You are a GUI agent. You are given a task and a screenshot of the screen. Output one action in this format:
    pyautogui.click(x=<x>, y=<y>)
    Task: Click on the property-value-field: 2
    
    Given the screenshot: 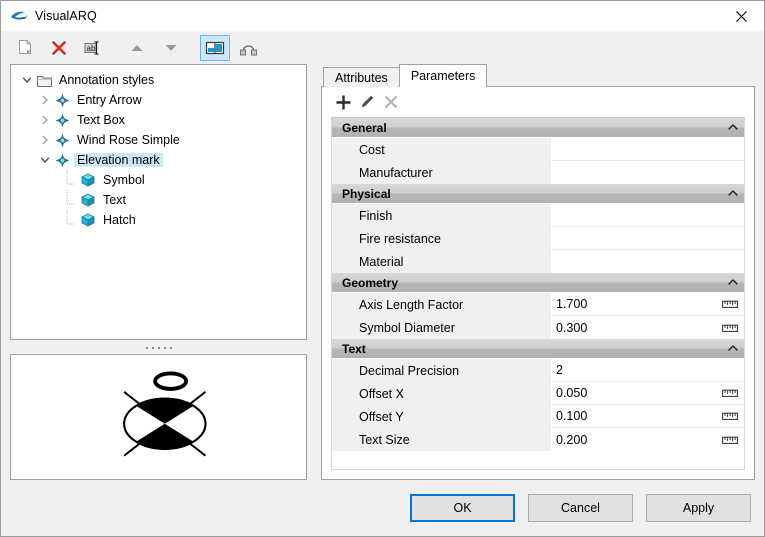 What is the action you would take?
    pyautogui.click(x=647, y=370)
    